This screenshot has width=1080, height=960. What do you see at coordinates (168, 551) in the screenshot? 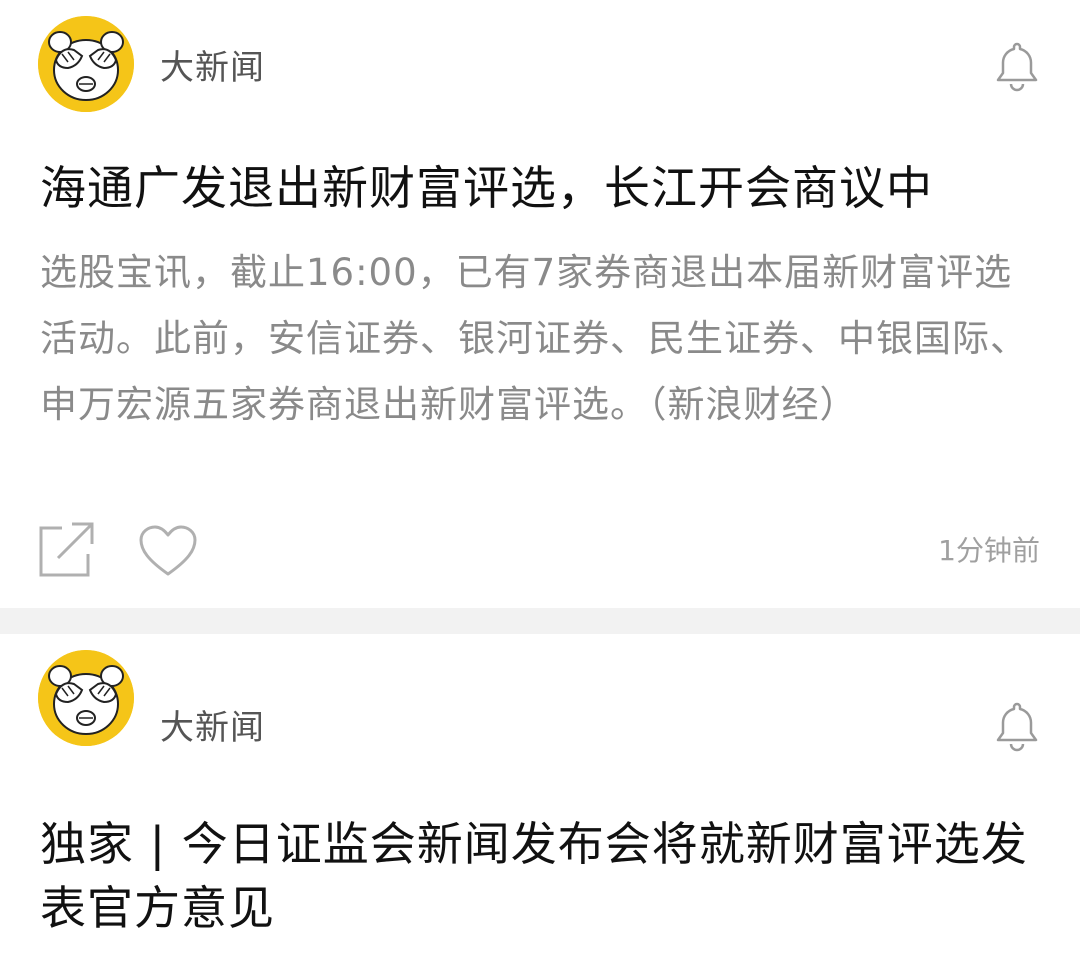
I see `heart-icon` at bounding box center [168, 551].